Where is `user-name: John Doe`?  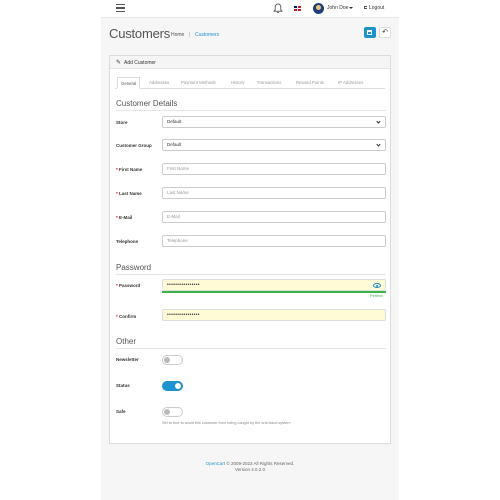 user-name: John Doe is located at coordinates (337, 8).